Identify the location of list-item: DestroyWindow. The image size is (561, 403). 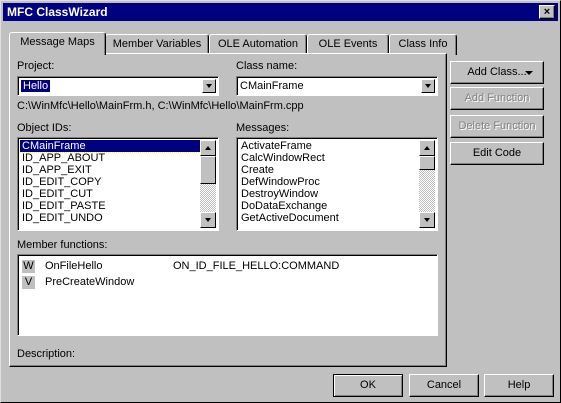
(329, 194).